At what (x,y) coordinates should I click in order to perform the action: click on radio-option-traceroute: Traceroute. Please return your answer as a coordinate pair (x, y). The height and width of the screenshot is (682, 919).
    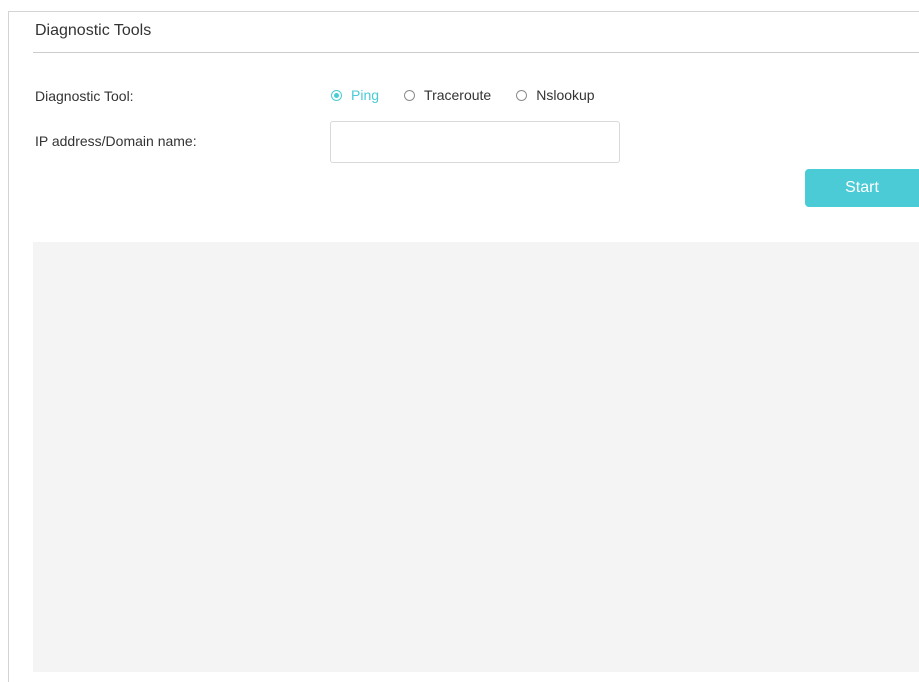
    Looking at the image, I should click on (447, 95).